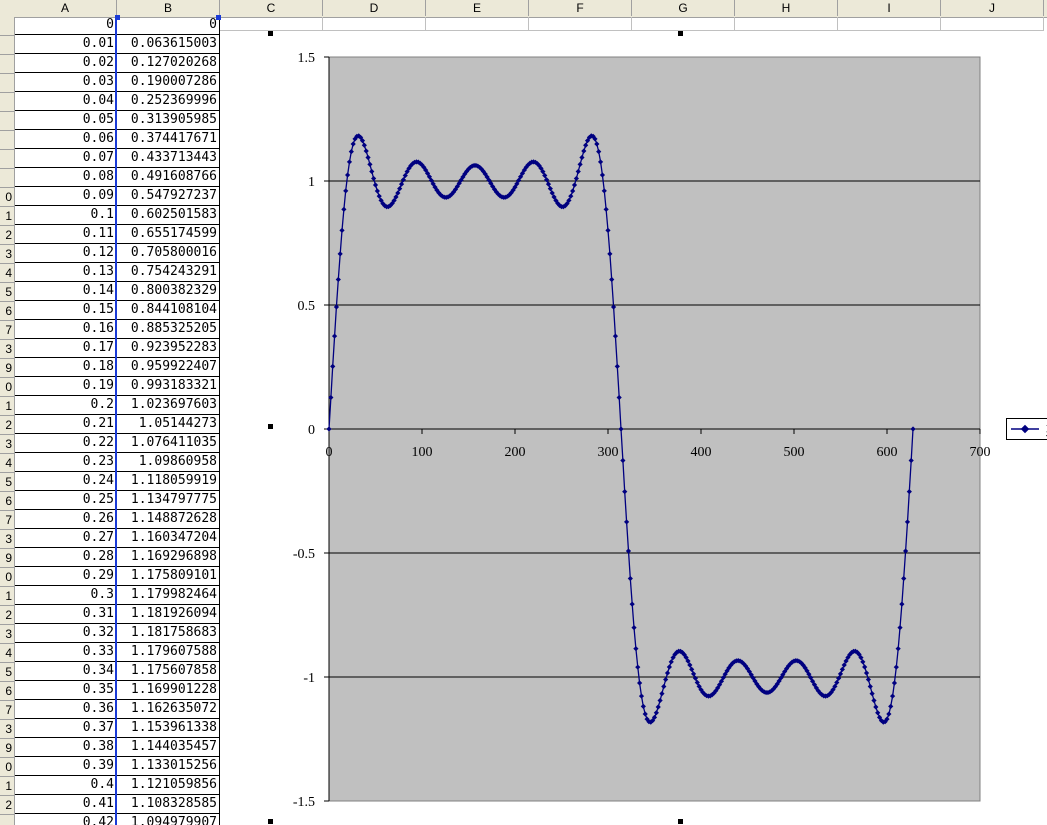 This screenshot has height=825, width=1047. What do you see at coordinates (168, 386) in the screenshot?
I see `cell-b: 0.993183321` at bounding box center [168, 386].